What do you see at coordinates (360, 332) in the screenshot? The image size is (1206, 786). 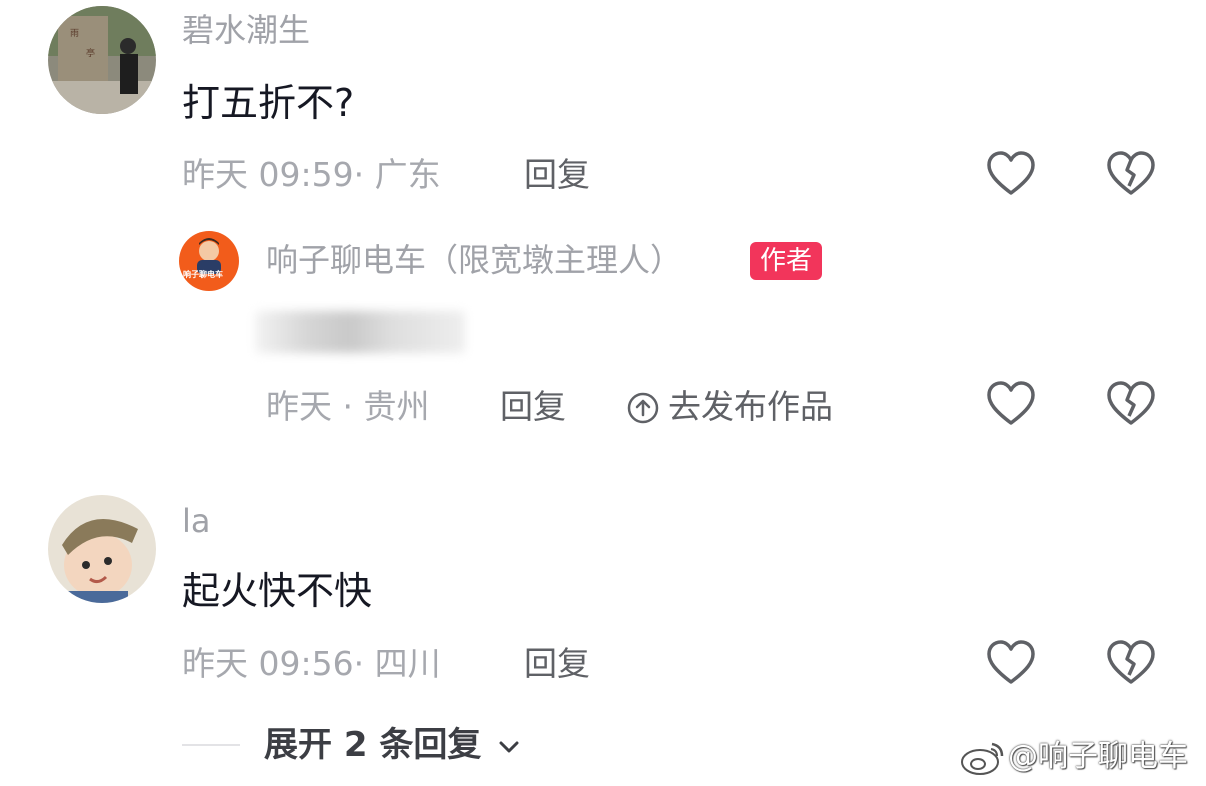 I see `blurred-reply-text` at bounding box center [360, 332].